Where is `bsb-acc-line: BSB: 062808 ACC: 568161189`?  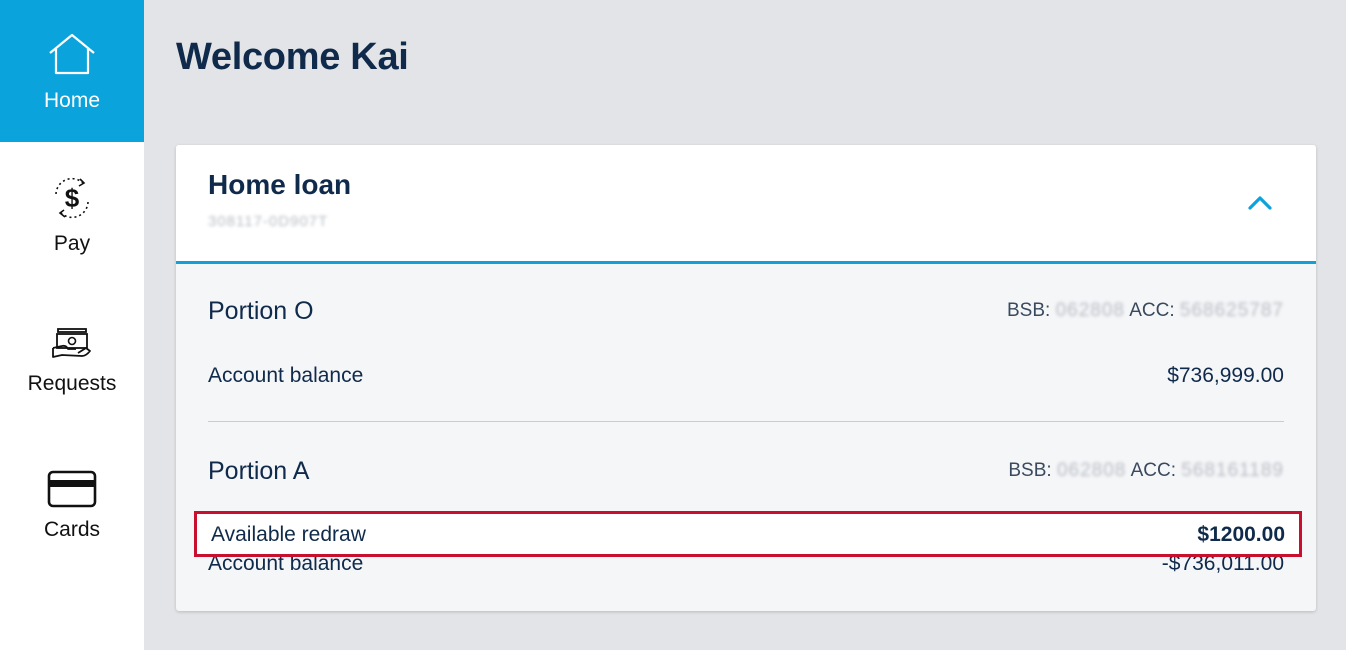
bsb-acc-line: BSB: 062808 ACC: 568161189 is located at coordinates (1146, 471).